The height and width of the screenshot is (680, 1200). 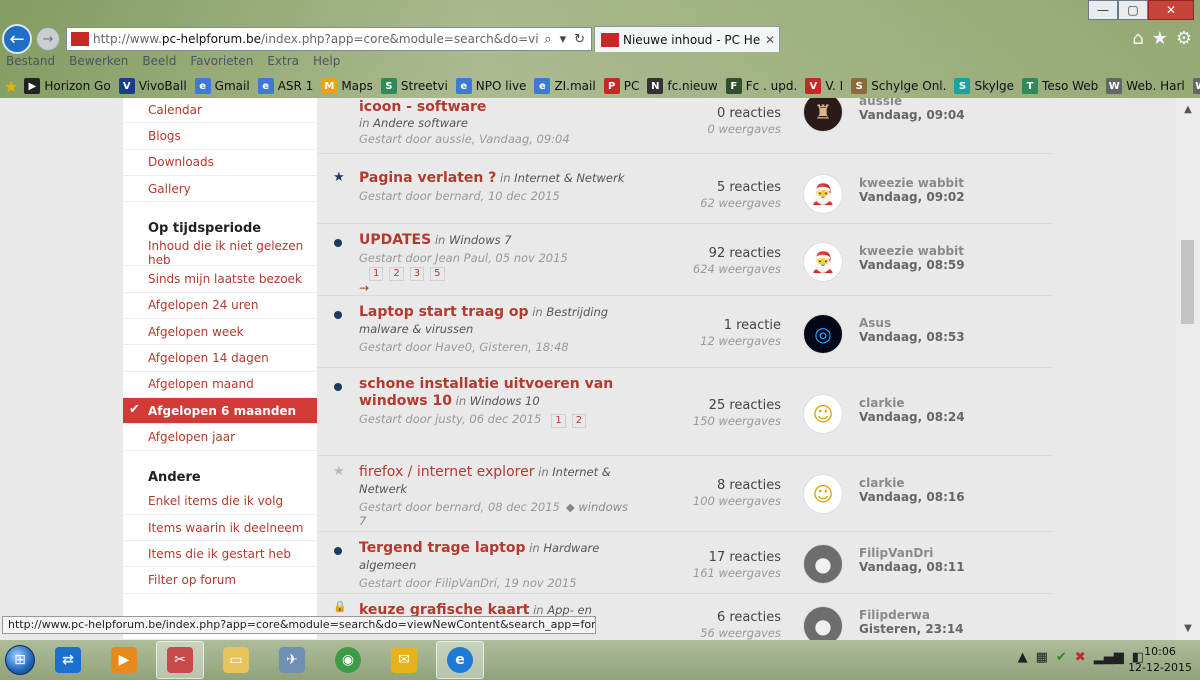 What do you see at coordinates (898, 86) in the screenshot?
I see `favorite-link: S Schylge Onl.` at bounding box center [898, 86].